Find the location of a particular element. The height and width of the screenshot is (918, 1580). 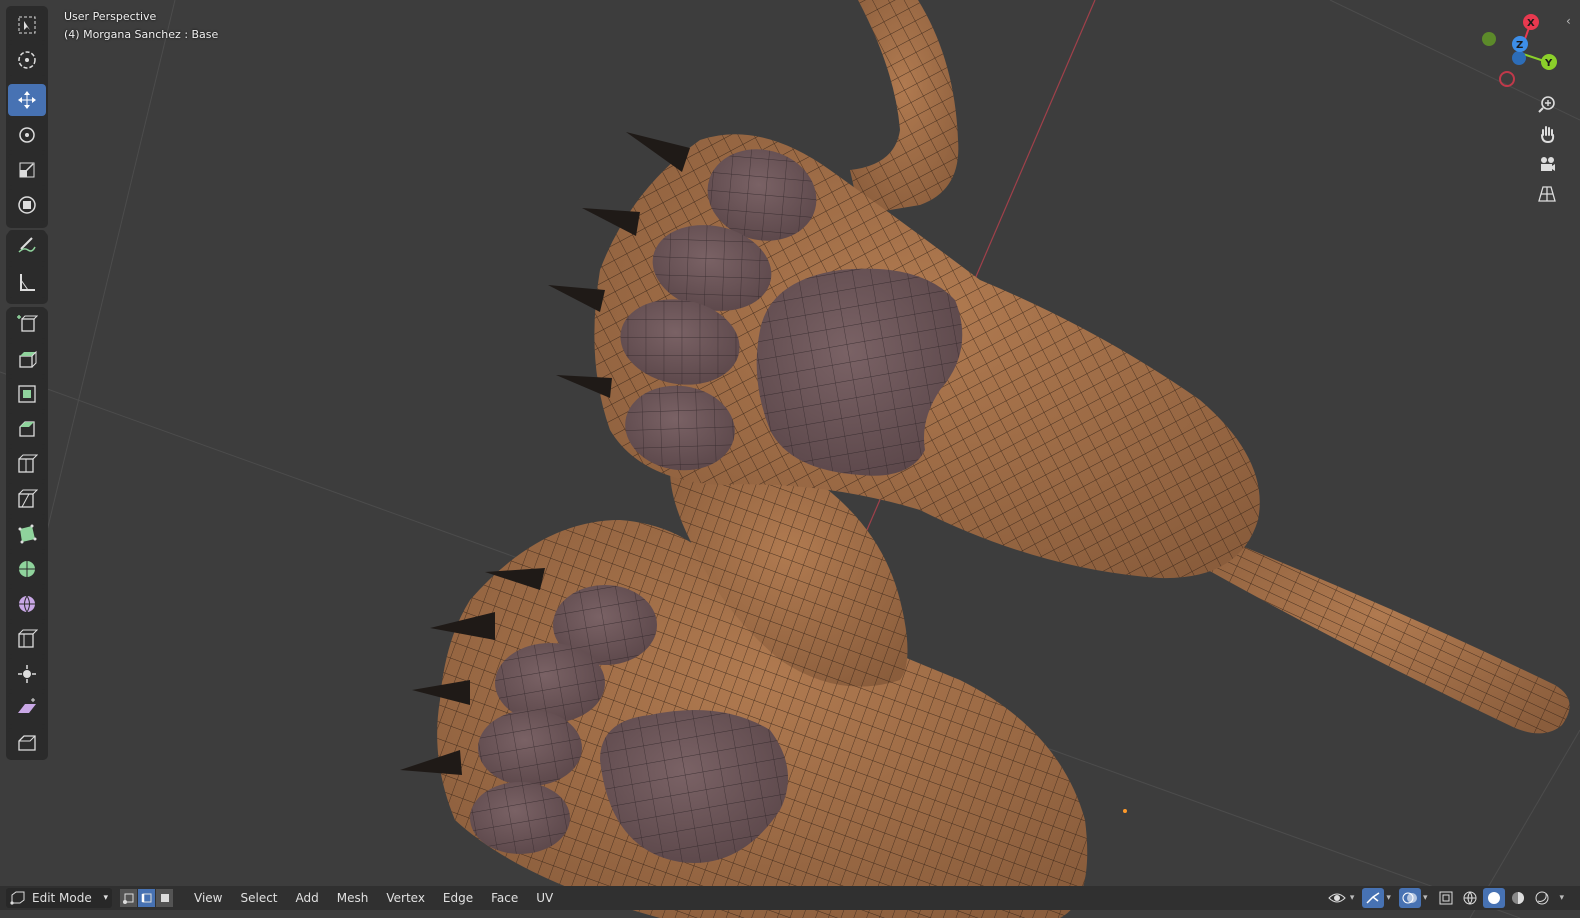

annotate-icon is located at coordinates (27, 245).